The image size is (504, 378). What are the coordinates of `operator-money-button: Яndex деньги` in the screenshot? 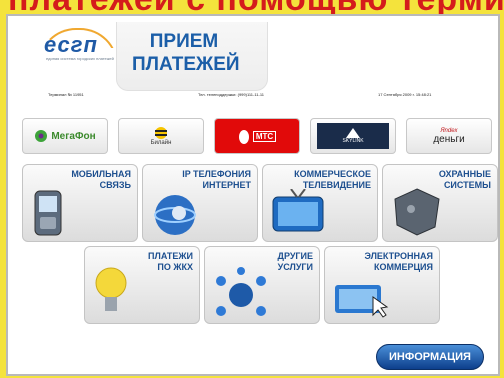 It's located at (449, 136).